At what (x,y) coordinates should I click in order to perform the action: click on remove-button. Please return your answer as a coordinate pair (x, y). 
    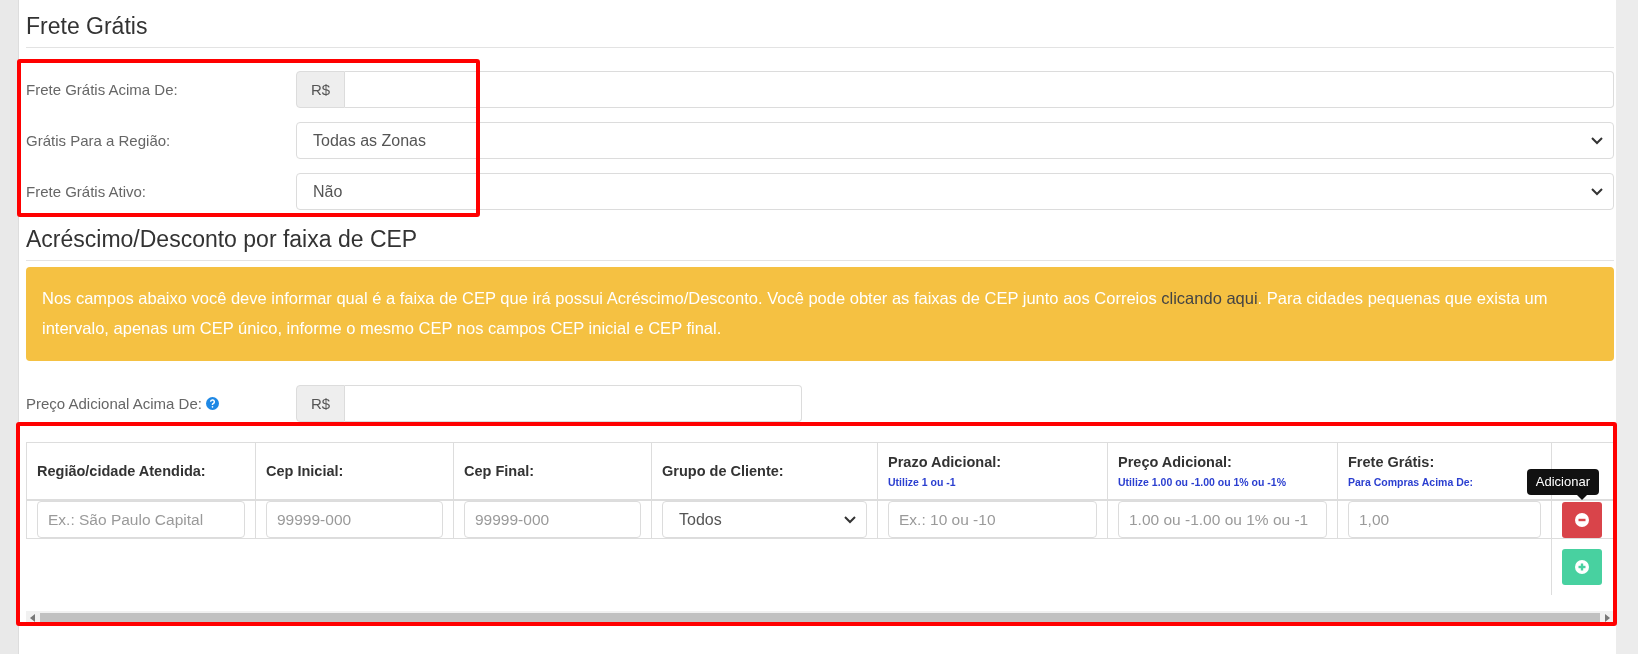
    Looking at the image, I should click on (1582, 519).